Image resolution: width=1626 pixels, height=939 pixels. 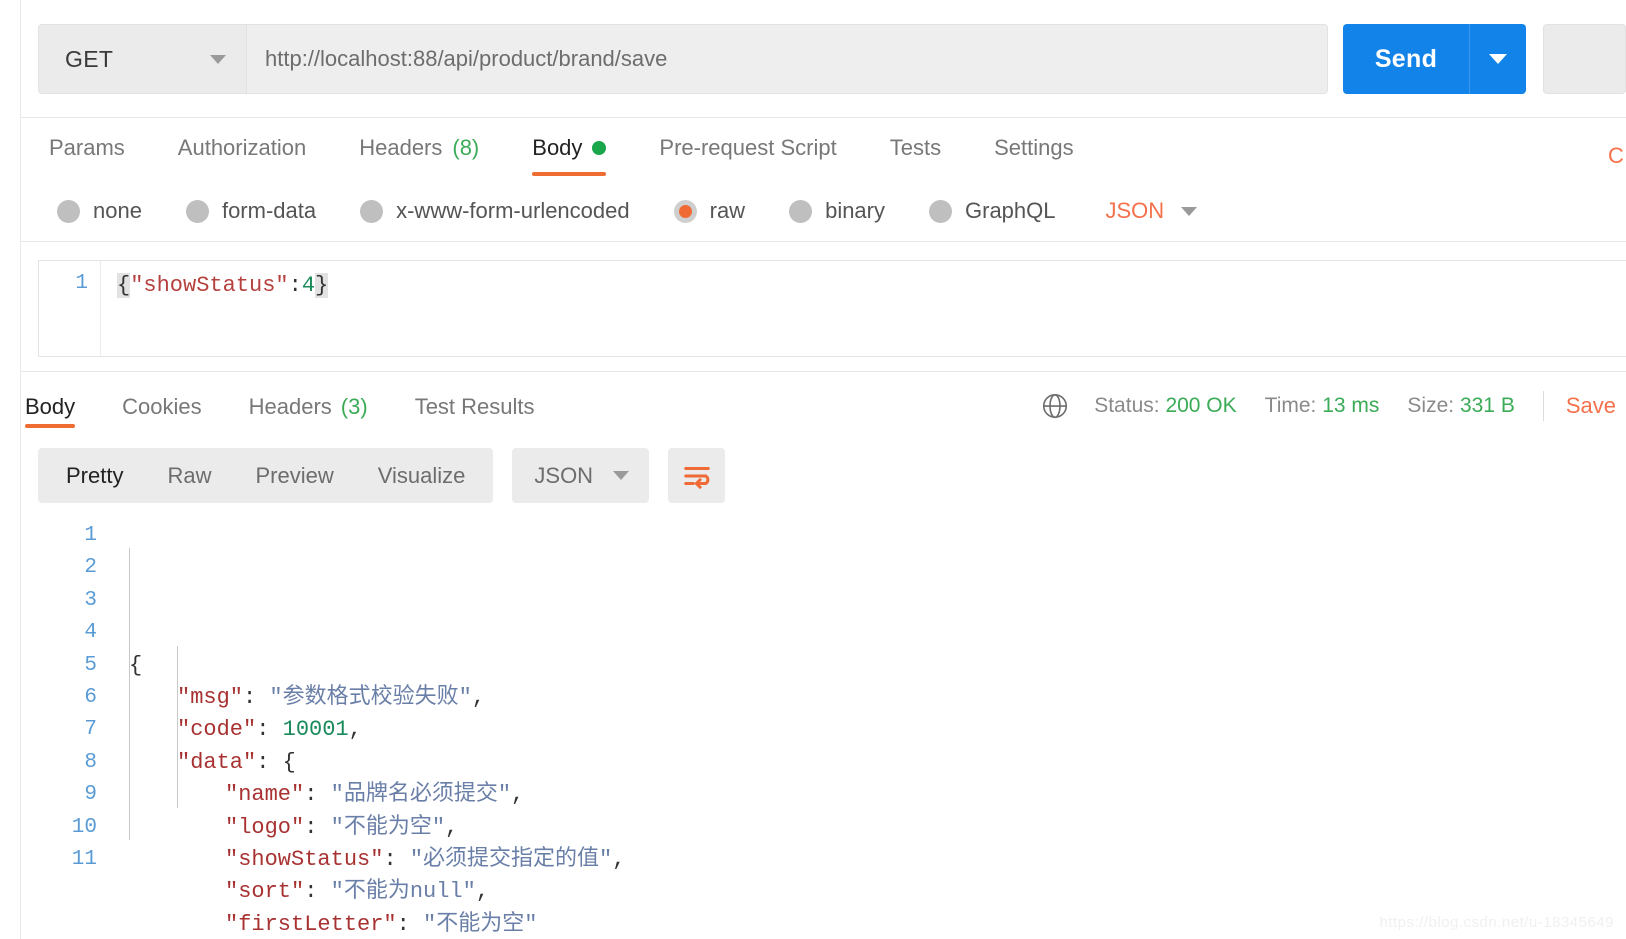 I want to click on save-response-link: Save, so click(x=1591, y=406).